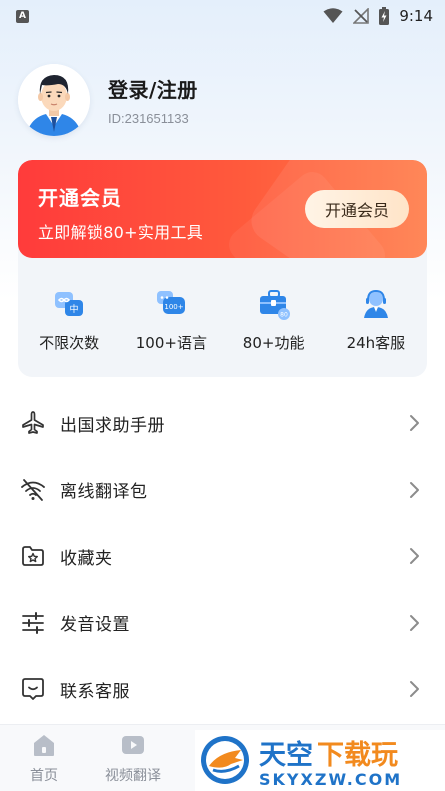 Image resolution: width=445 pixels, height=791 pixels. What do you see at coordinates (357, 755) in the screenshot?
I see `svg-text: 下载玩` at bounding box center [357, 755].